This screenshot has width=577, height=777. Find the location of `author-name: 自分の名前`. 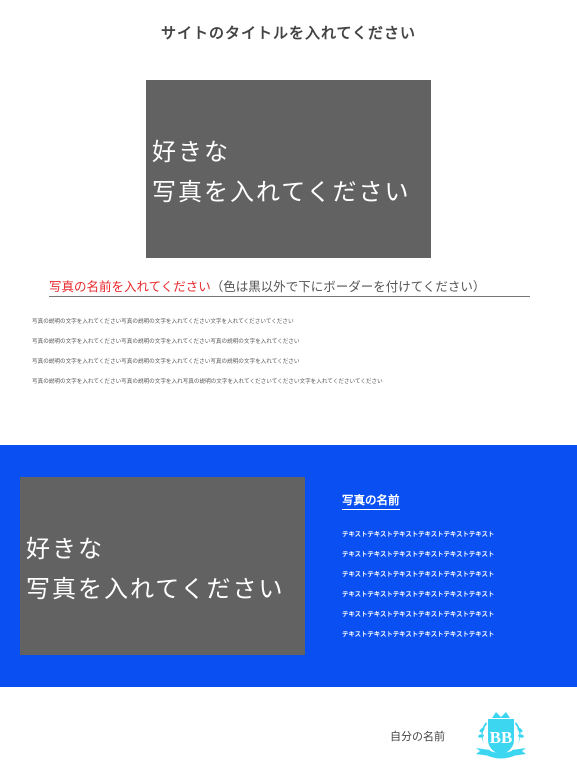

author-name: 自分の名前 is located at coordinates (417, 736).